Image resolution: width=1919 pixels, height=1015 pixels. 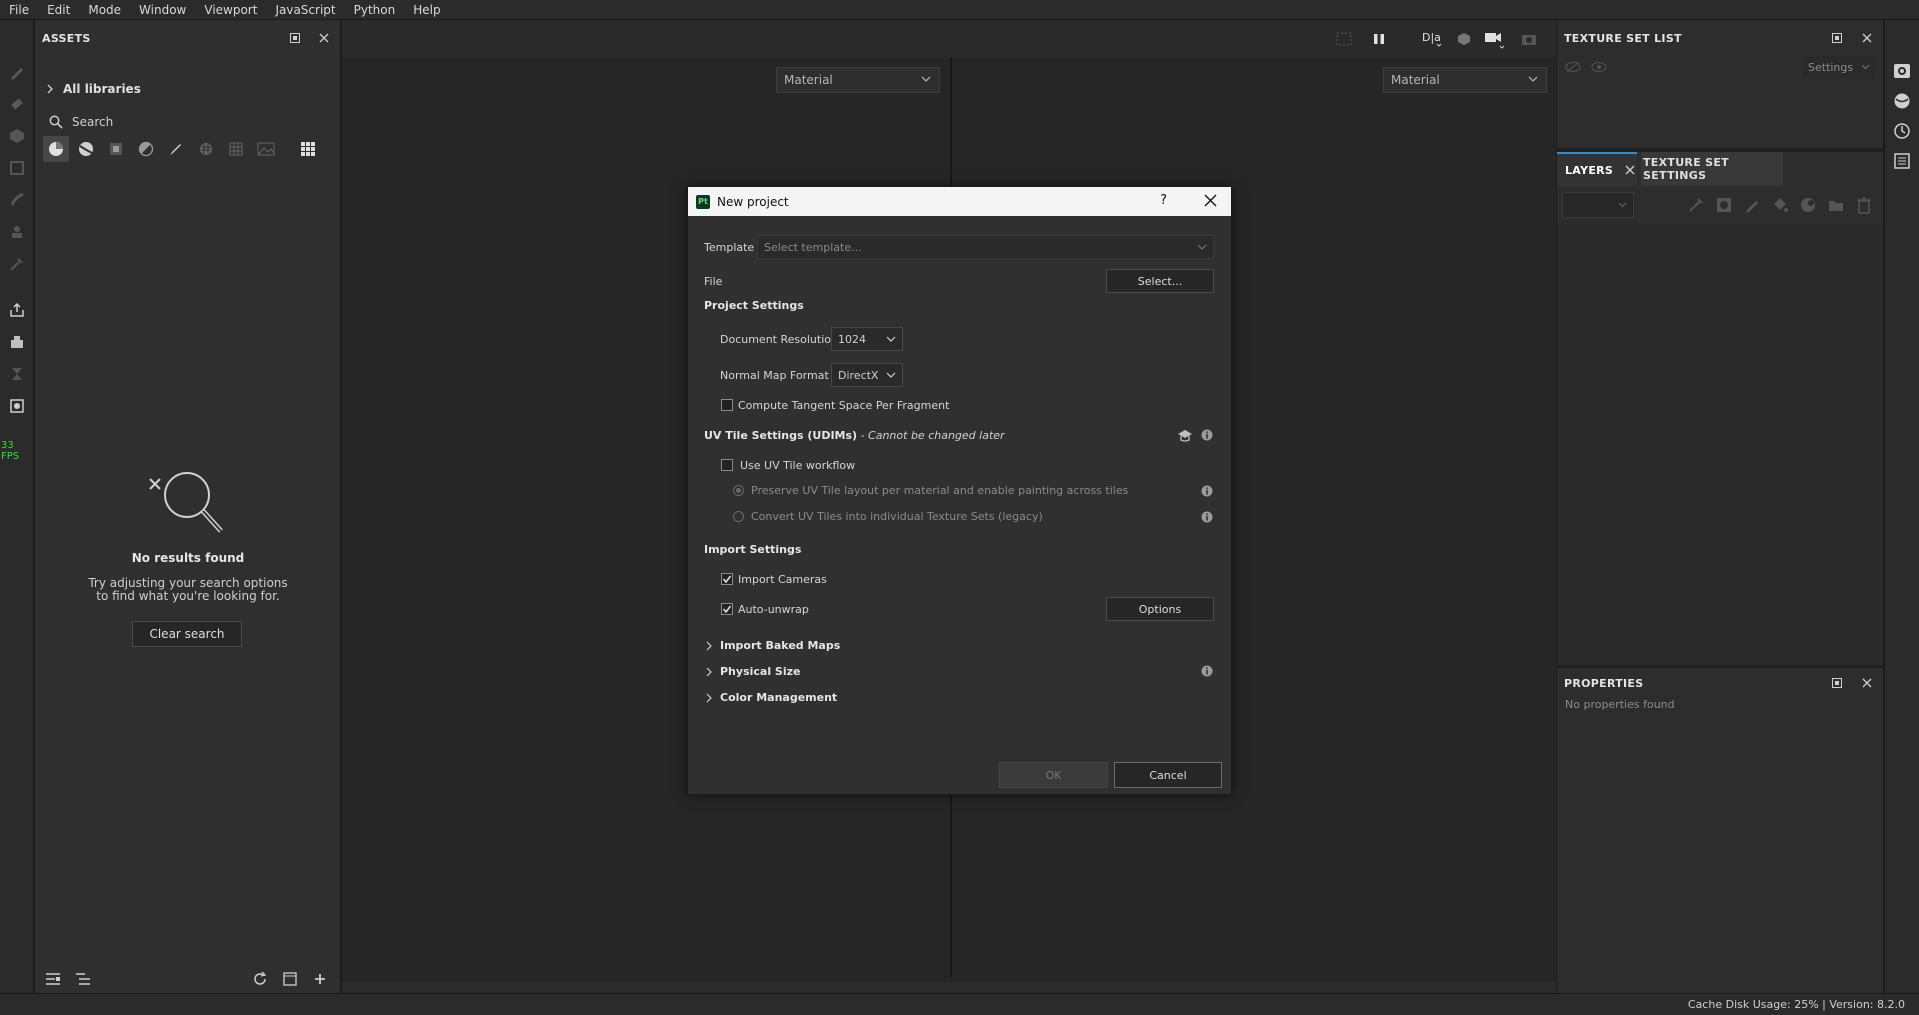 I want to click on channel-select, so click(x=1598, y=205).